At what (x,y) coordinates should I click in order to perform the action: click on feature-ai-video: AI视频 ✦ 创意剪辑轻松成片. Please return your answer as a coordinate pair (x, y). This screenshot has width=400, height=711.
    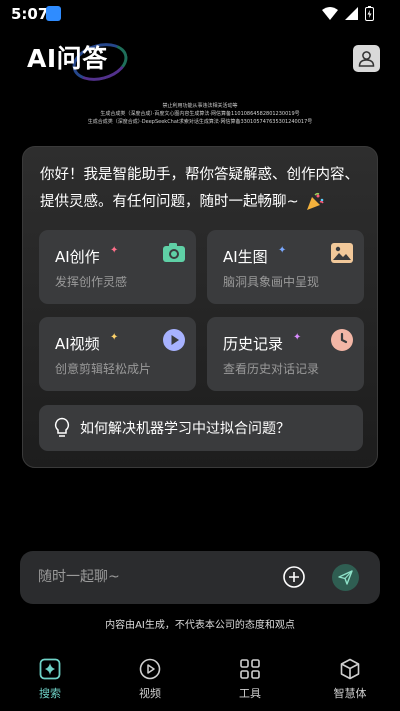
    Looking at the image, I should click on (117, 354).